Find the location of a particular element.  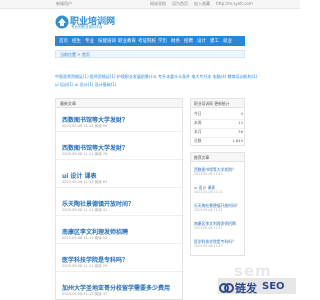

article-meta: 2023-05-08 11:11 阅读 41 is located at coordinates (85, 210).